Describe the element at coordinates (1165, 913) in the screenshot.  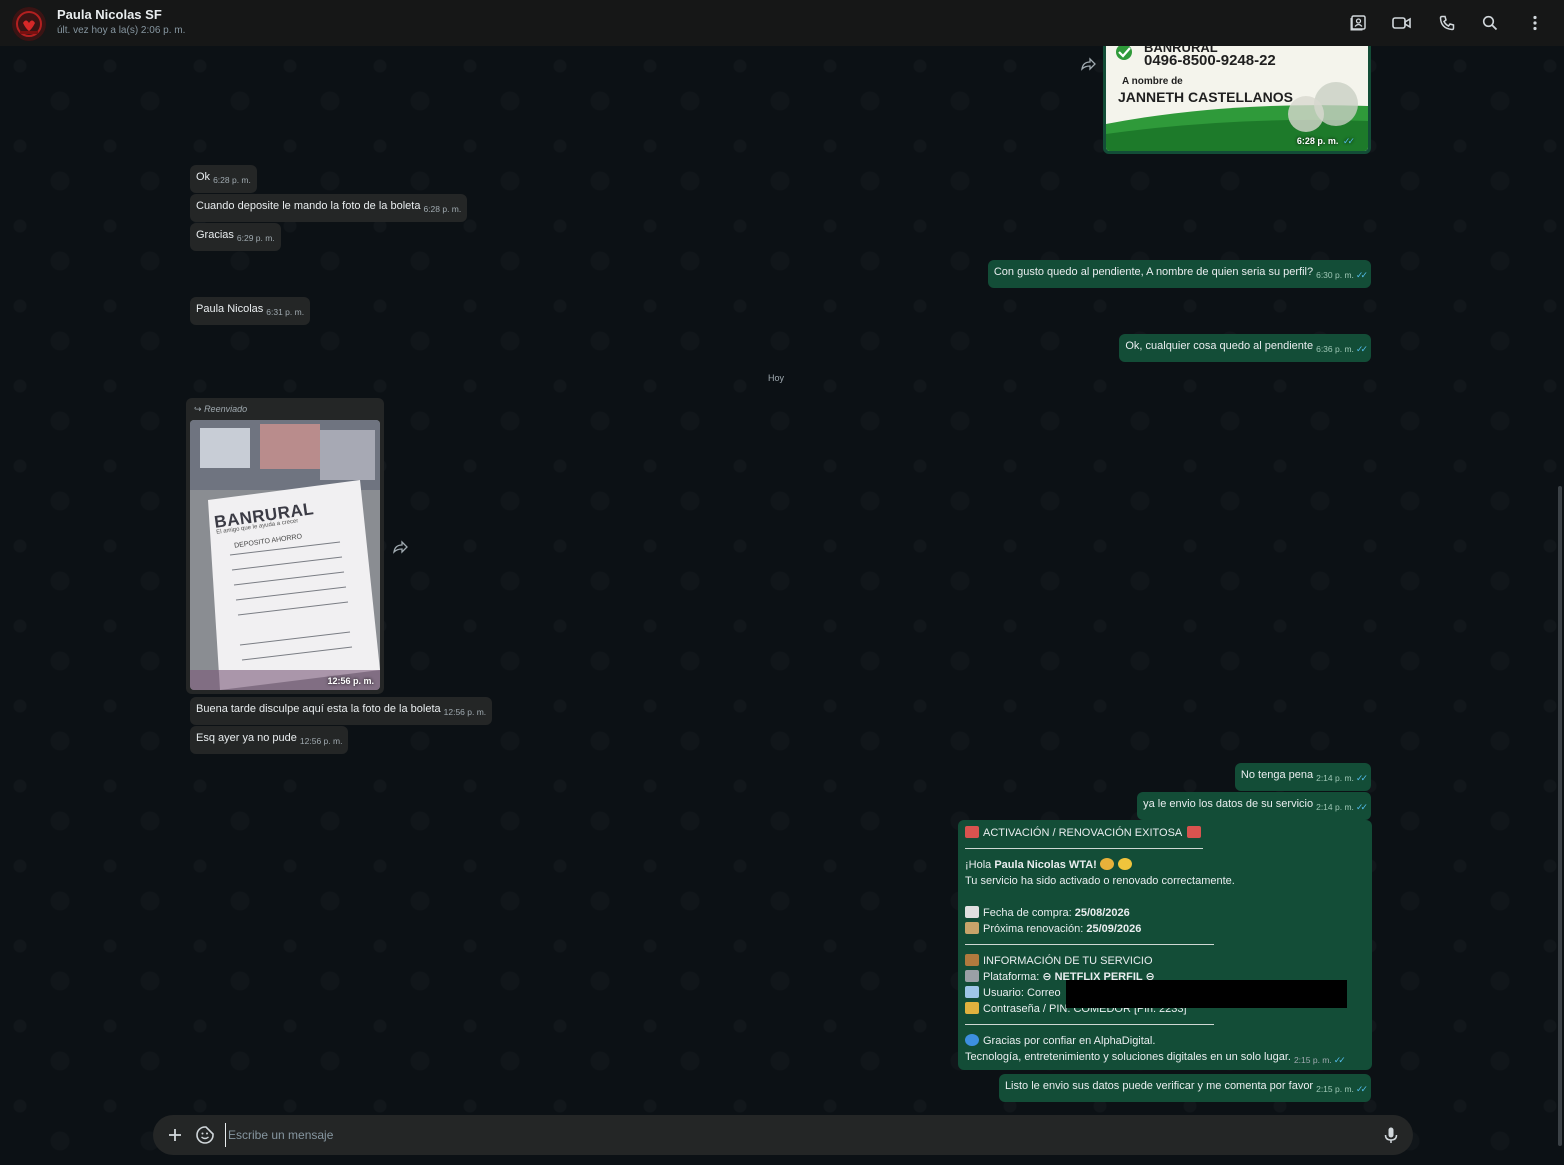
I see `purchase-date-line: Fecha de compra: 25/08/2026` at that location.